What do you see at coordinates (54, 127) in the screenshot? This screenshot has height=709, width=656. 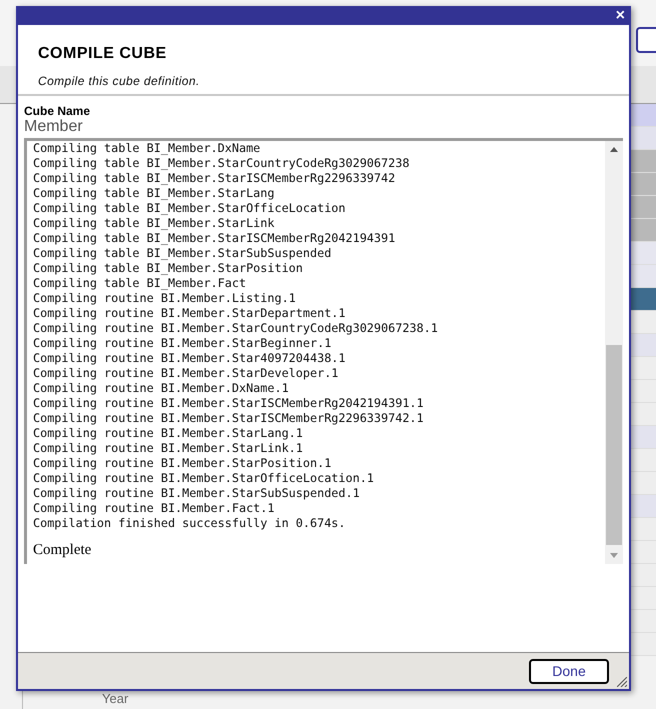 I see `field-value: Member` at bounding box center [54, 127].